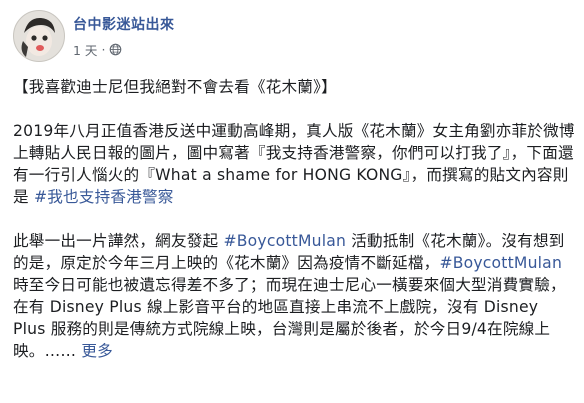 The width and height of the screenshot is (584, 403). What do you see at coordinates (124, 24) in the screenshot?
I see `author-name: 台中影迷站出來` at bounding box center [124, 24].